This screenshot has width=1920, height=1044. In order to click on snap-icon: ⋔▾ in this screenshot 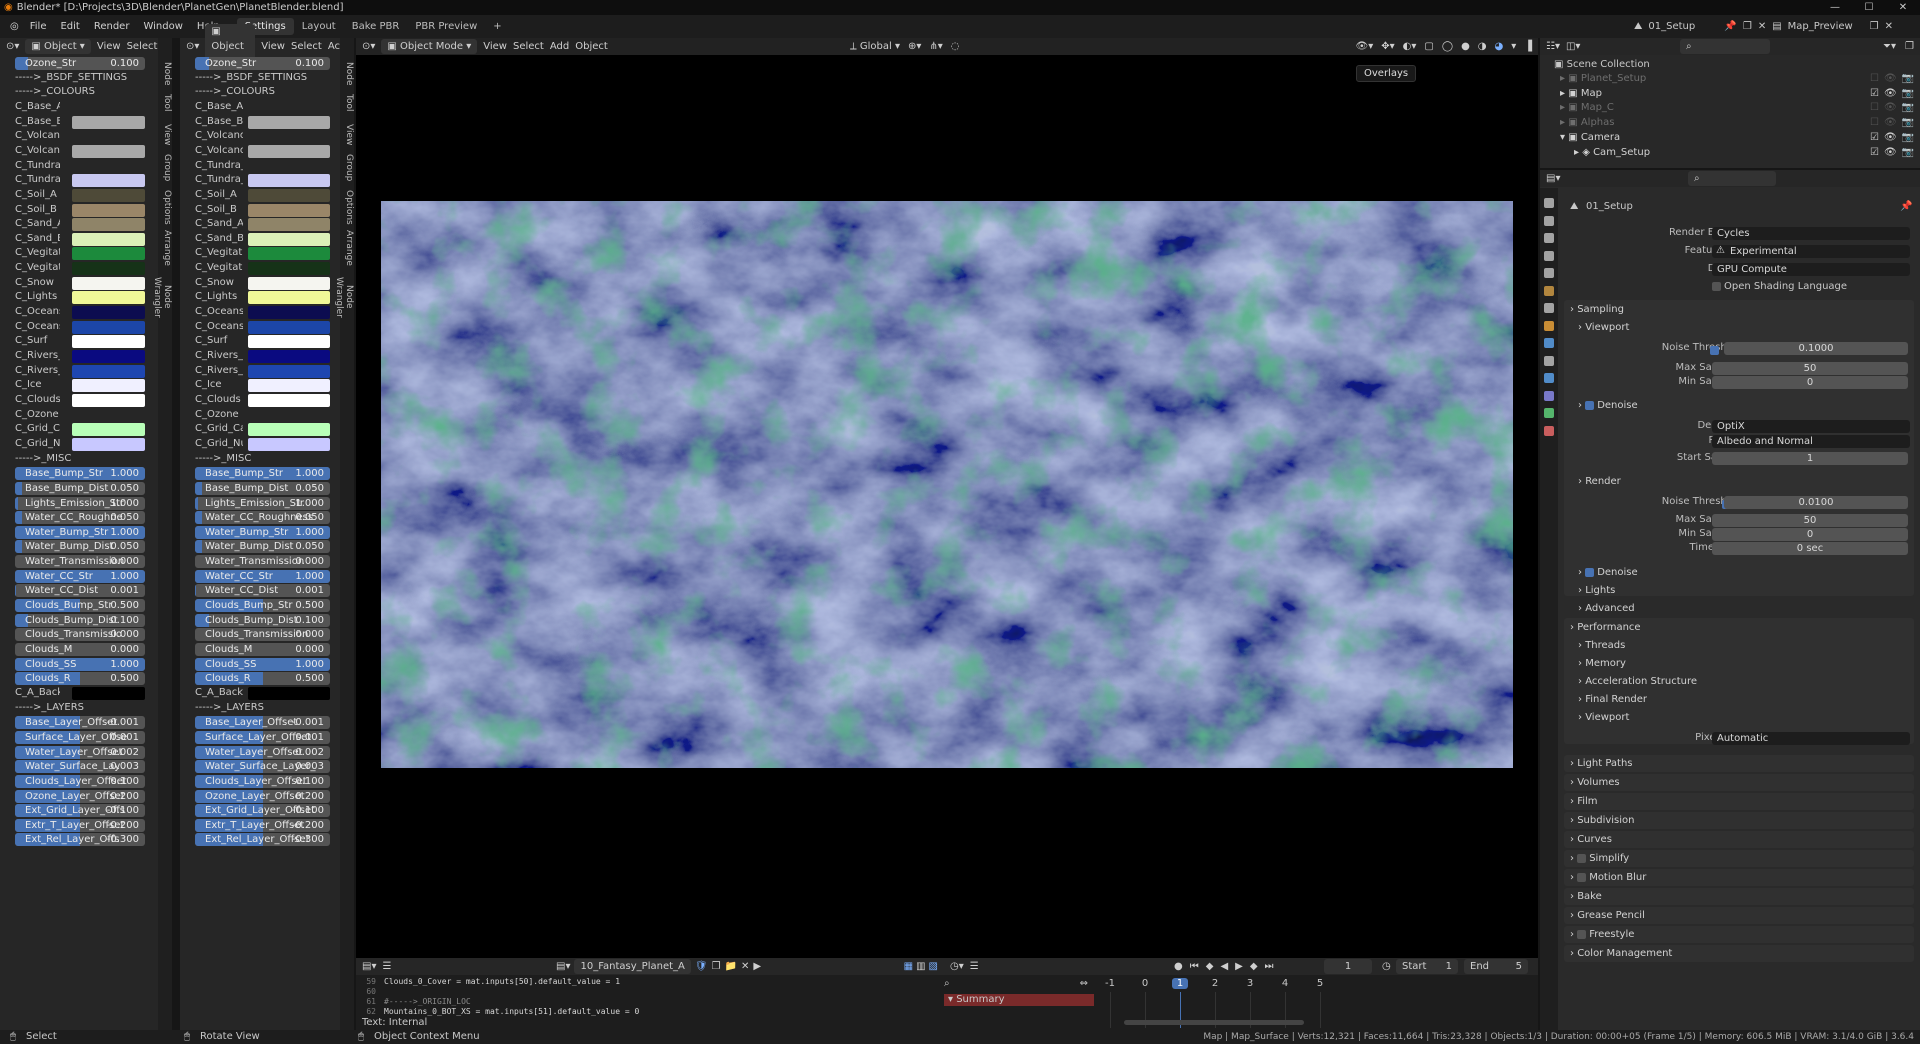, I will do `click(935, 46)`.